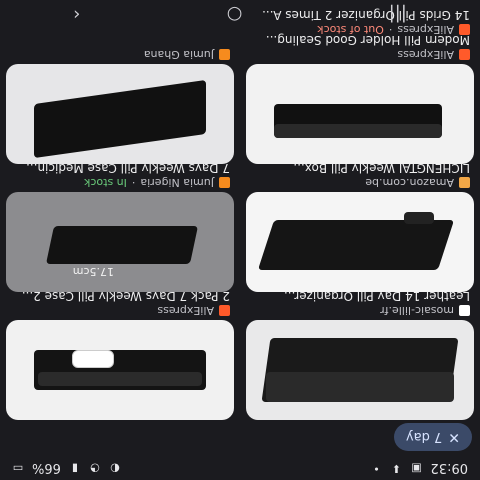 The image size is (480, 480). I want to click on status-bar: 09:32 ▣ ⬇ • ◐ ◔ ▮ 66% ▭, so click(240, 468).